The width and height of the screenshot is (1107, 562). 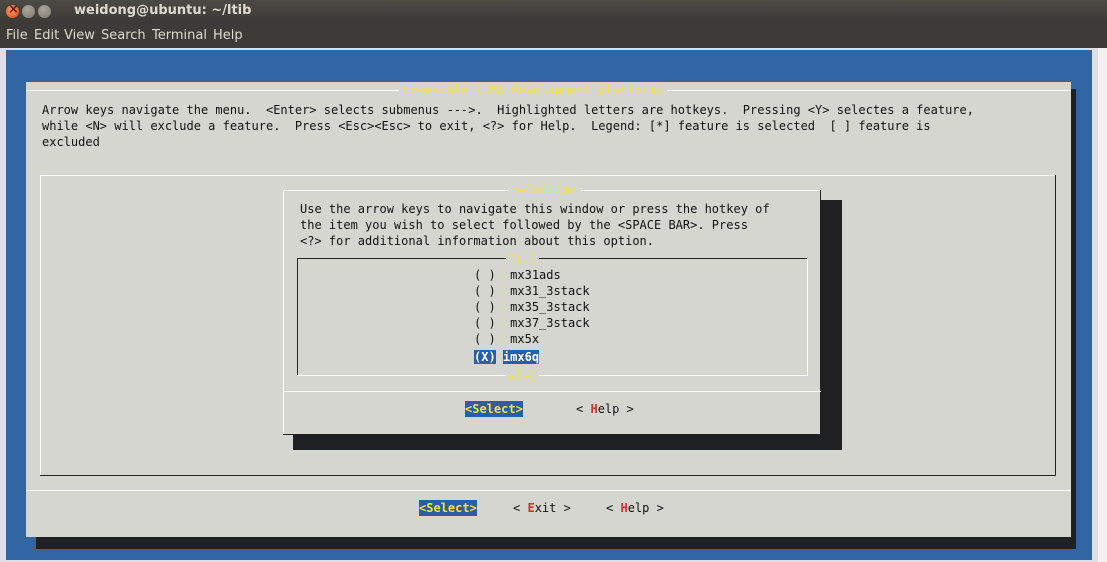 I want to click on menu-help: Help, so click(x=228, y=35).